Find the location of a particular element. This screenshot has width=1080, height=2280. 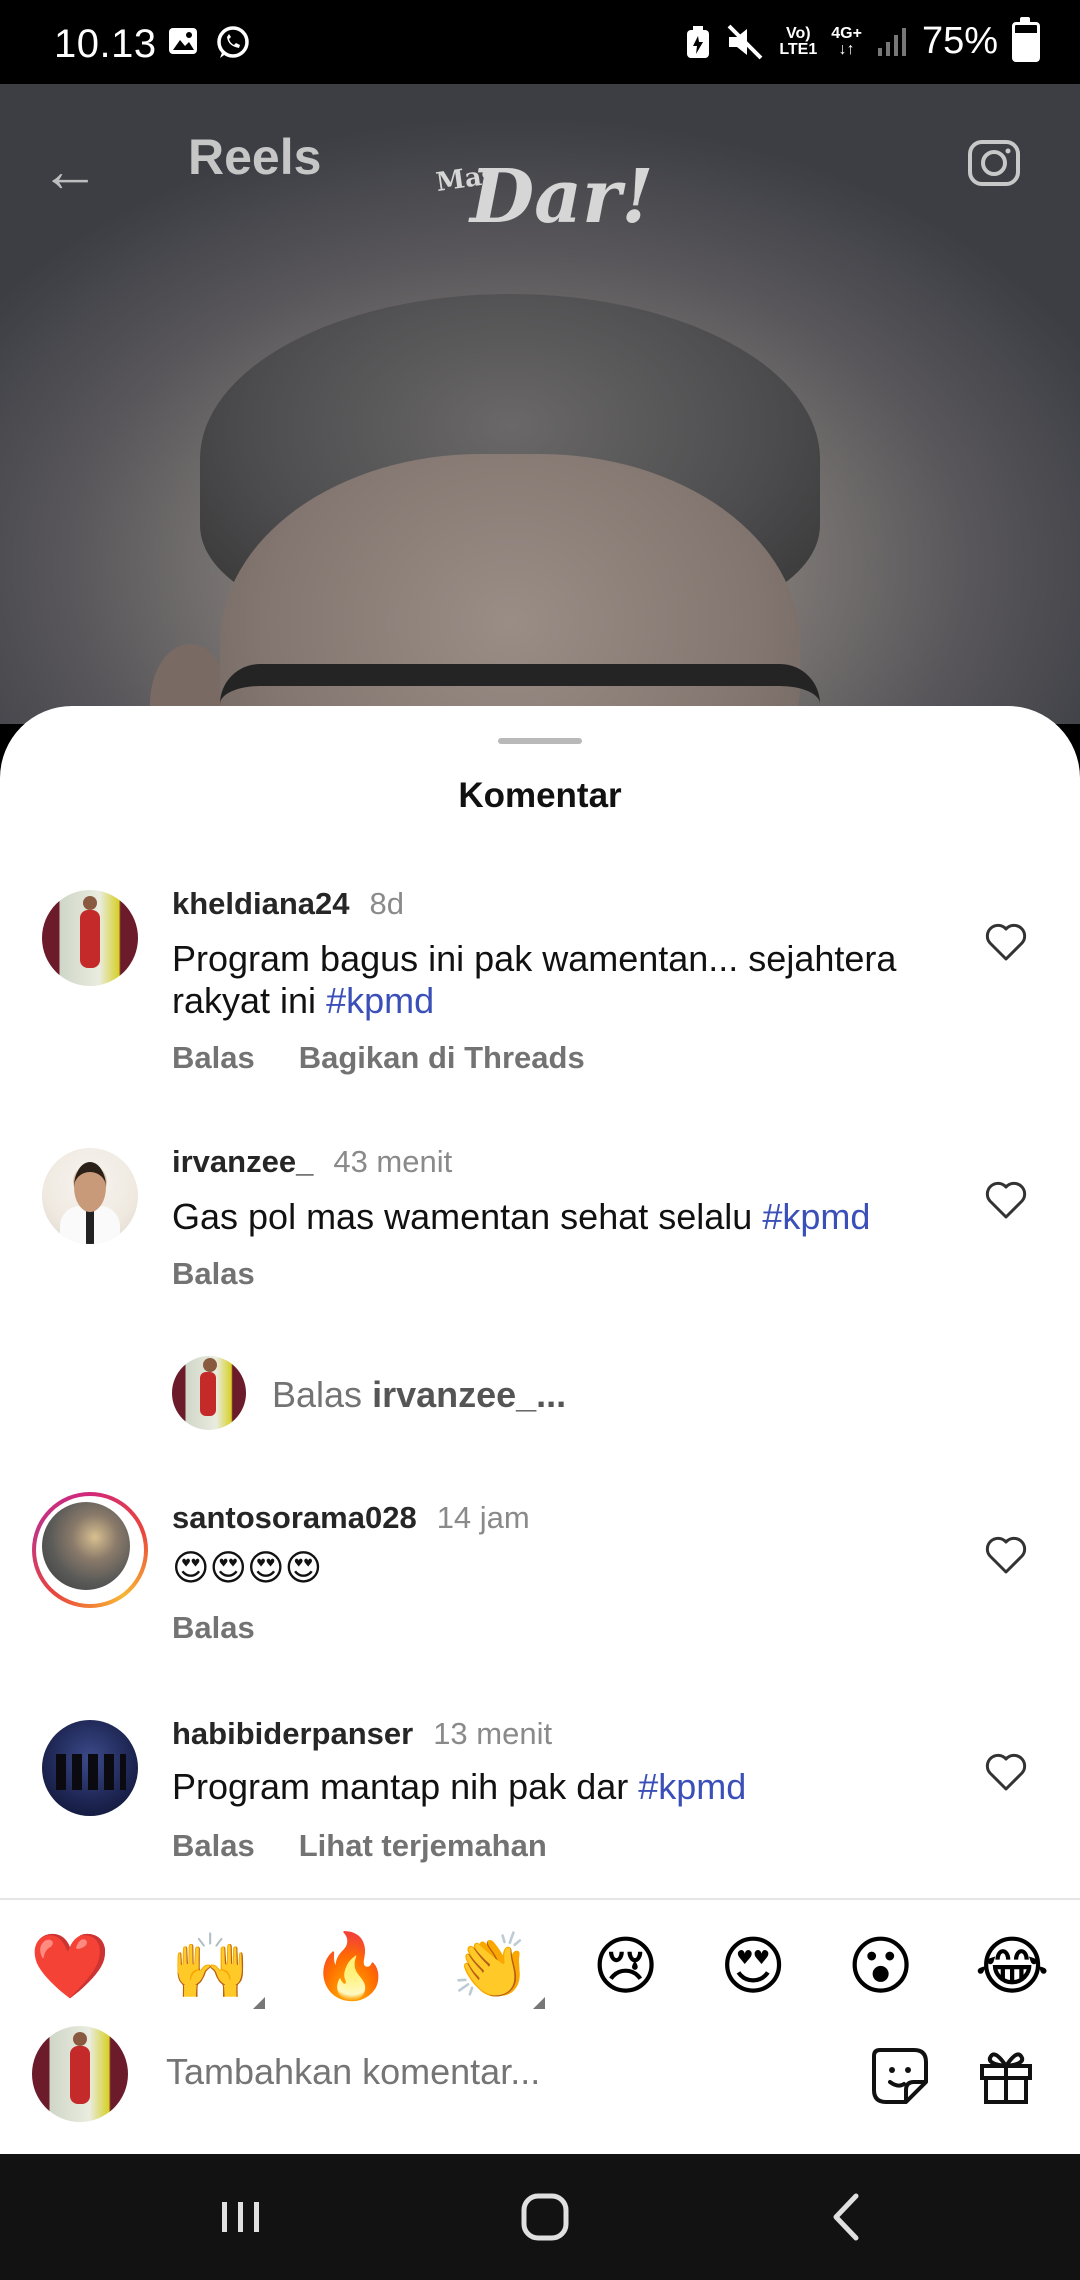

home-icon is located at coordinates (545, 2217).